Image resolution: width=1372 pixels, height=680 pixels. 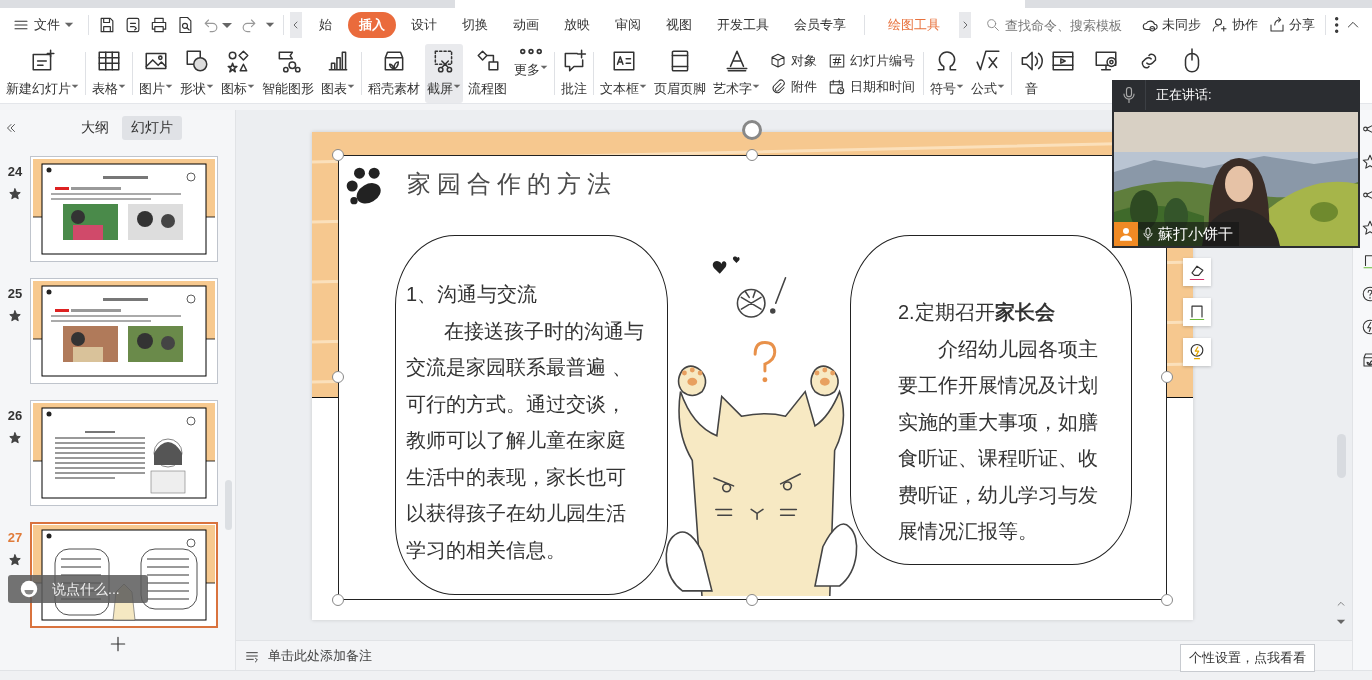 What do you see at coordinates (998, 440) in the screenshot?
I see `bubble-text: 介绍幼儿园各项主要工作开展情况及计划实施的重大事项，如膳食听证、课程听证、收费听证，幼儿学习与发展情况汇报等。` at bounding box center [998, 440].